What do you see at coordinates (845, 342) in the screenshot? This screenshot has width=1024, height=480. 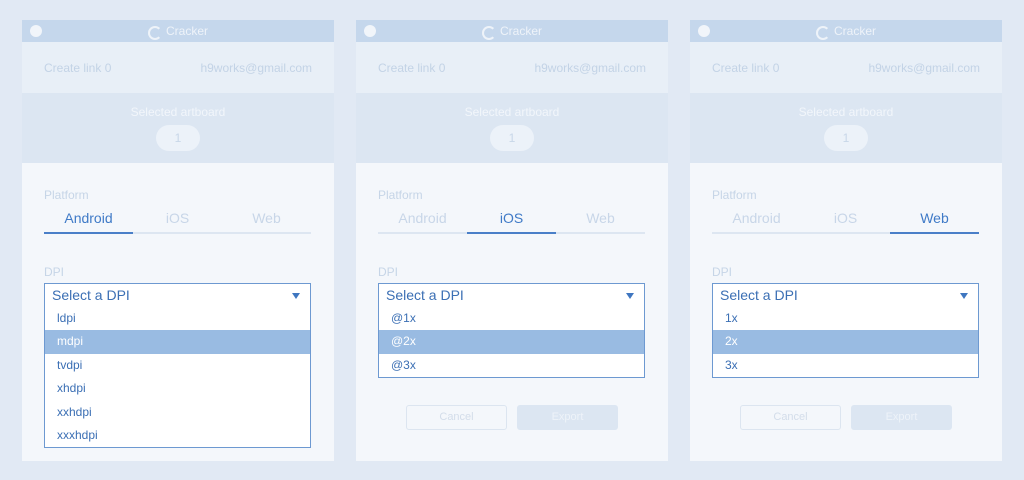 I see `dpi-option-2x: 2x` at bounding box center [845, 342].